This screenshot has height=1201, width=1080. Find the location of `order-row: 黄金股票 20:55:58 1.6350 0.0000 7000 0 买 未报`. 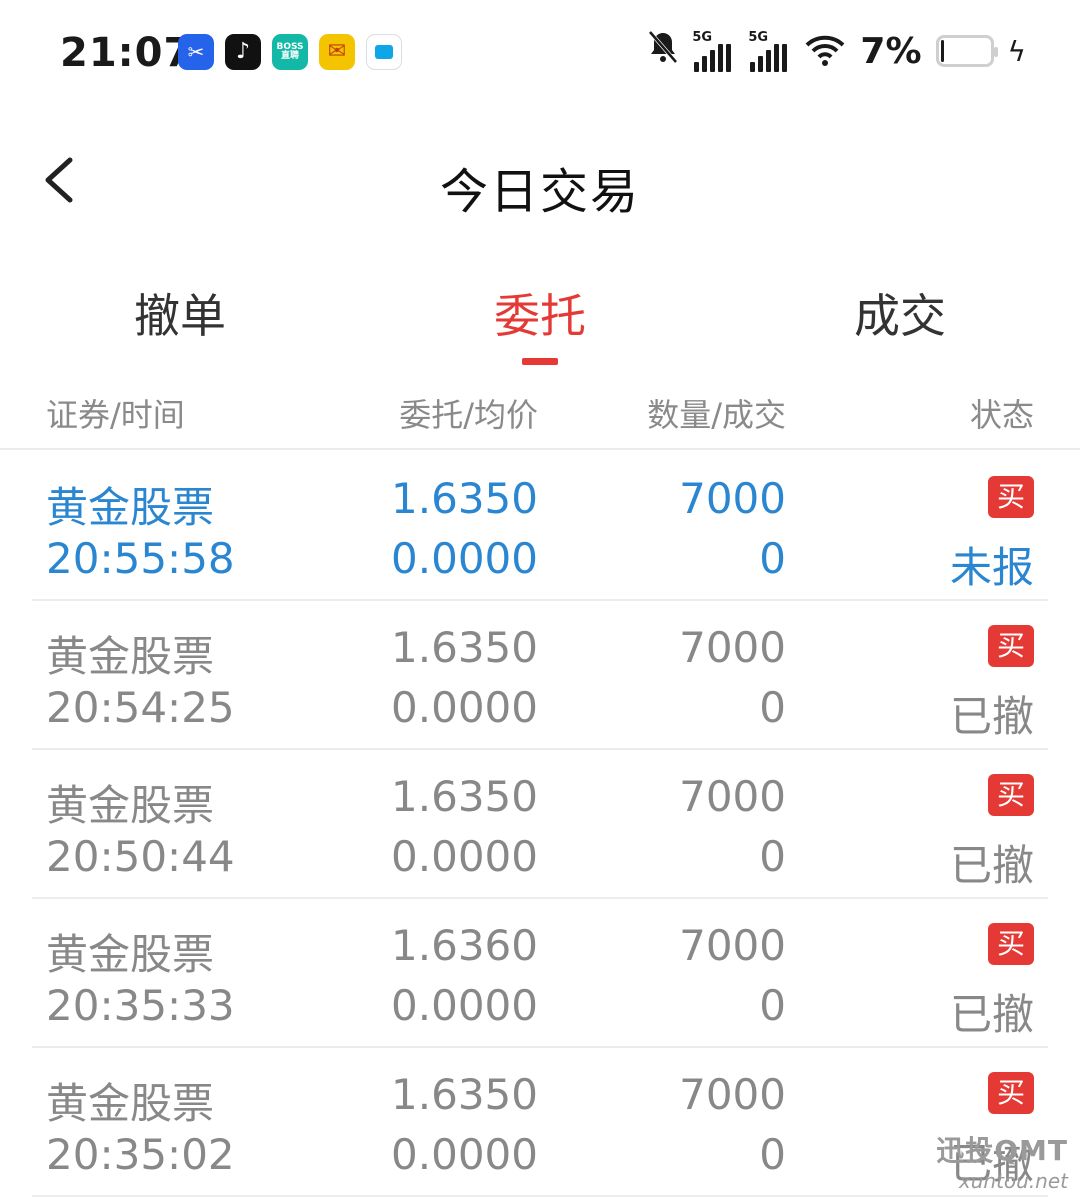

order-row: 黄金股票 20:55:58 1.6350 0.0000 7000 0 买 未报 is located at coordinates (540, 526).